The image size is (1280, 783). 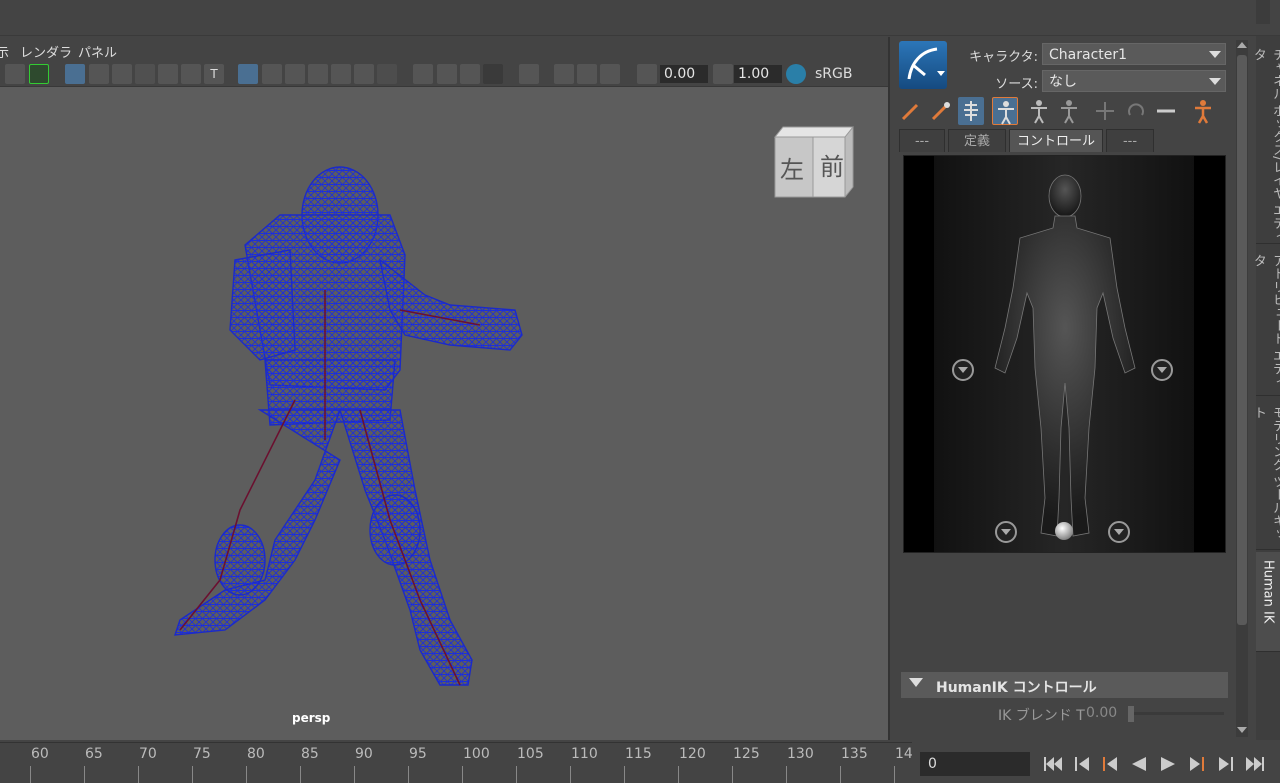 What do you see at coordinates (610, 74) in the screenshot?
I see `xray-active-icon` at bounding box center [610, 74].